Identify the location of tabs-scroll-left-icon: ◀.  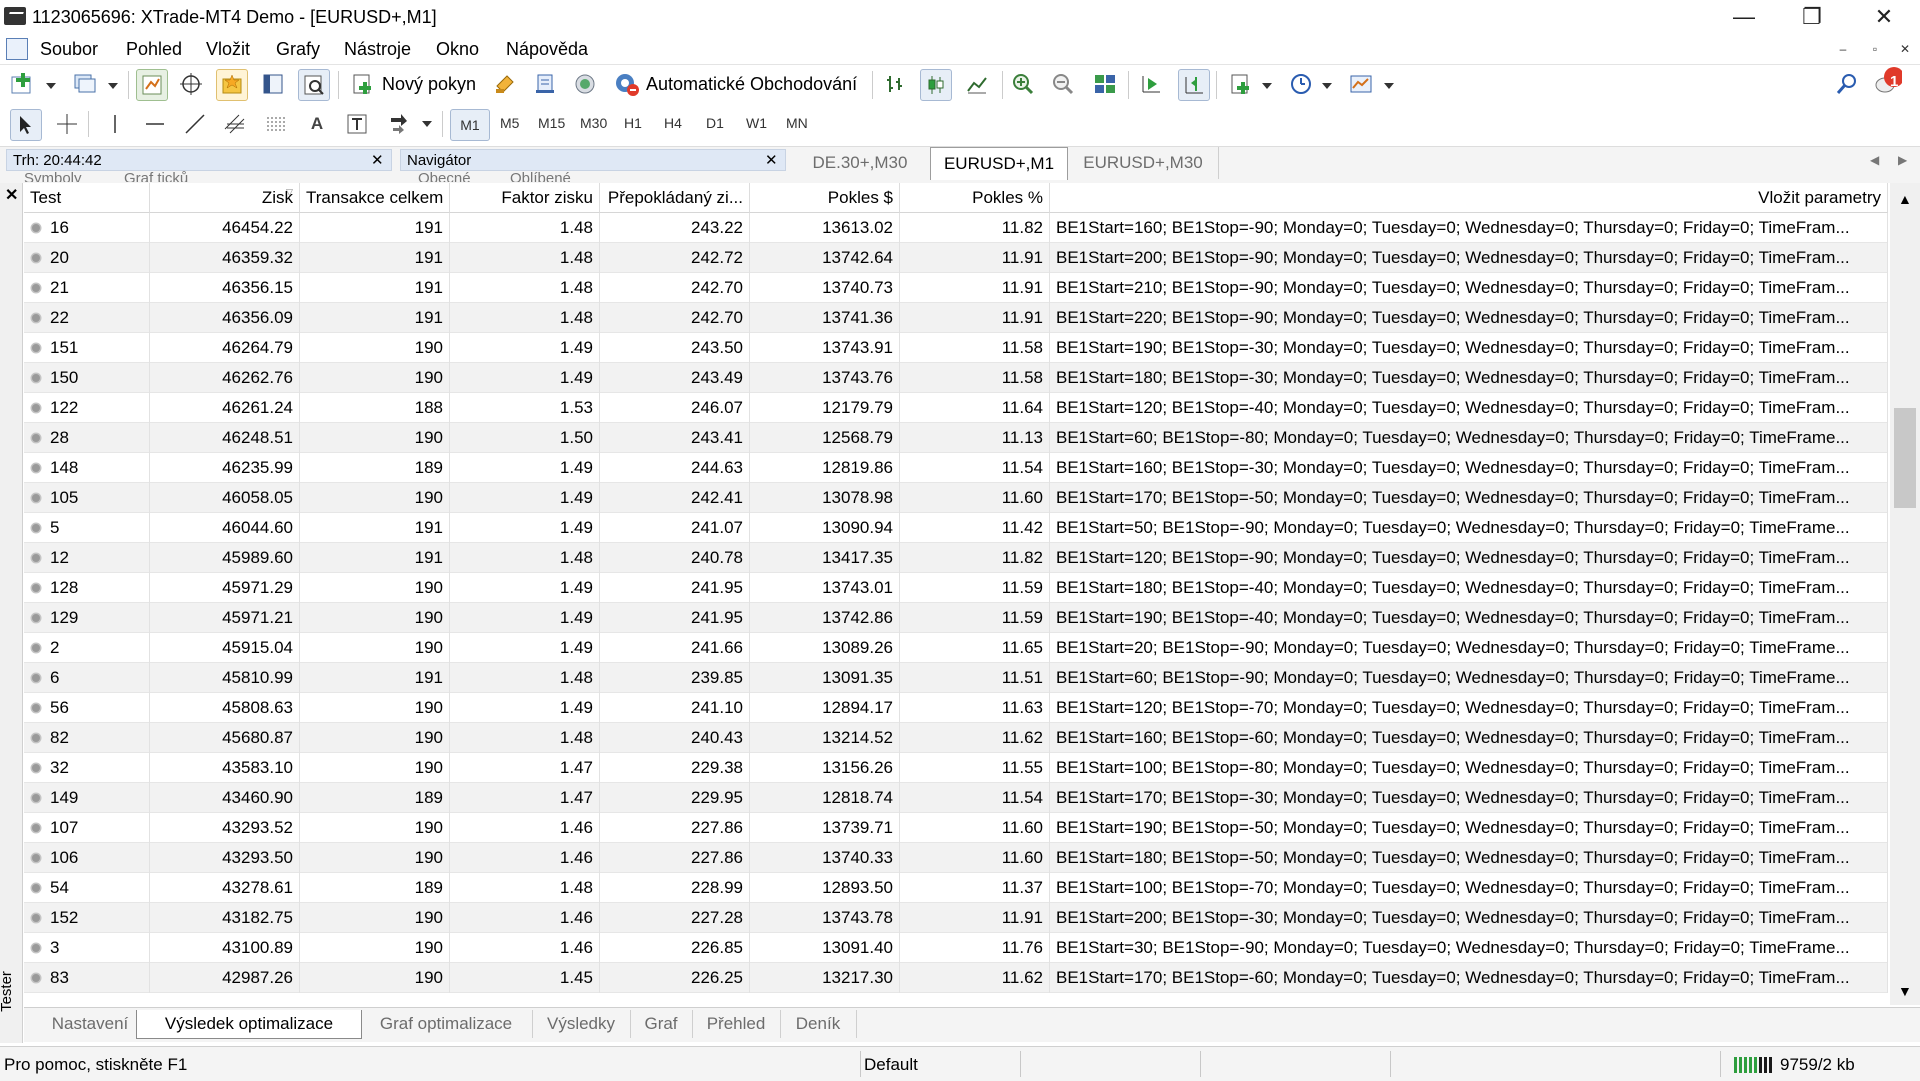
(1874, 160).